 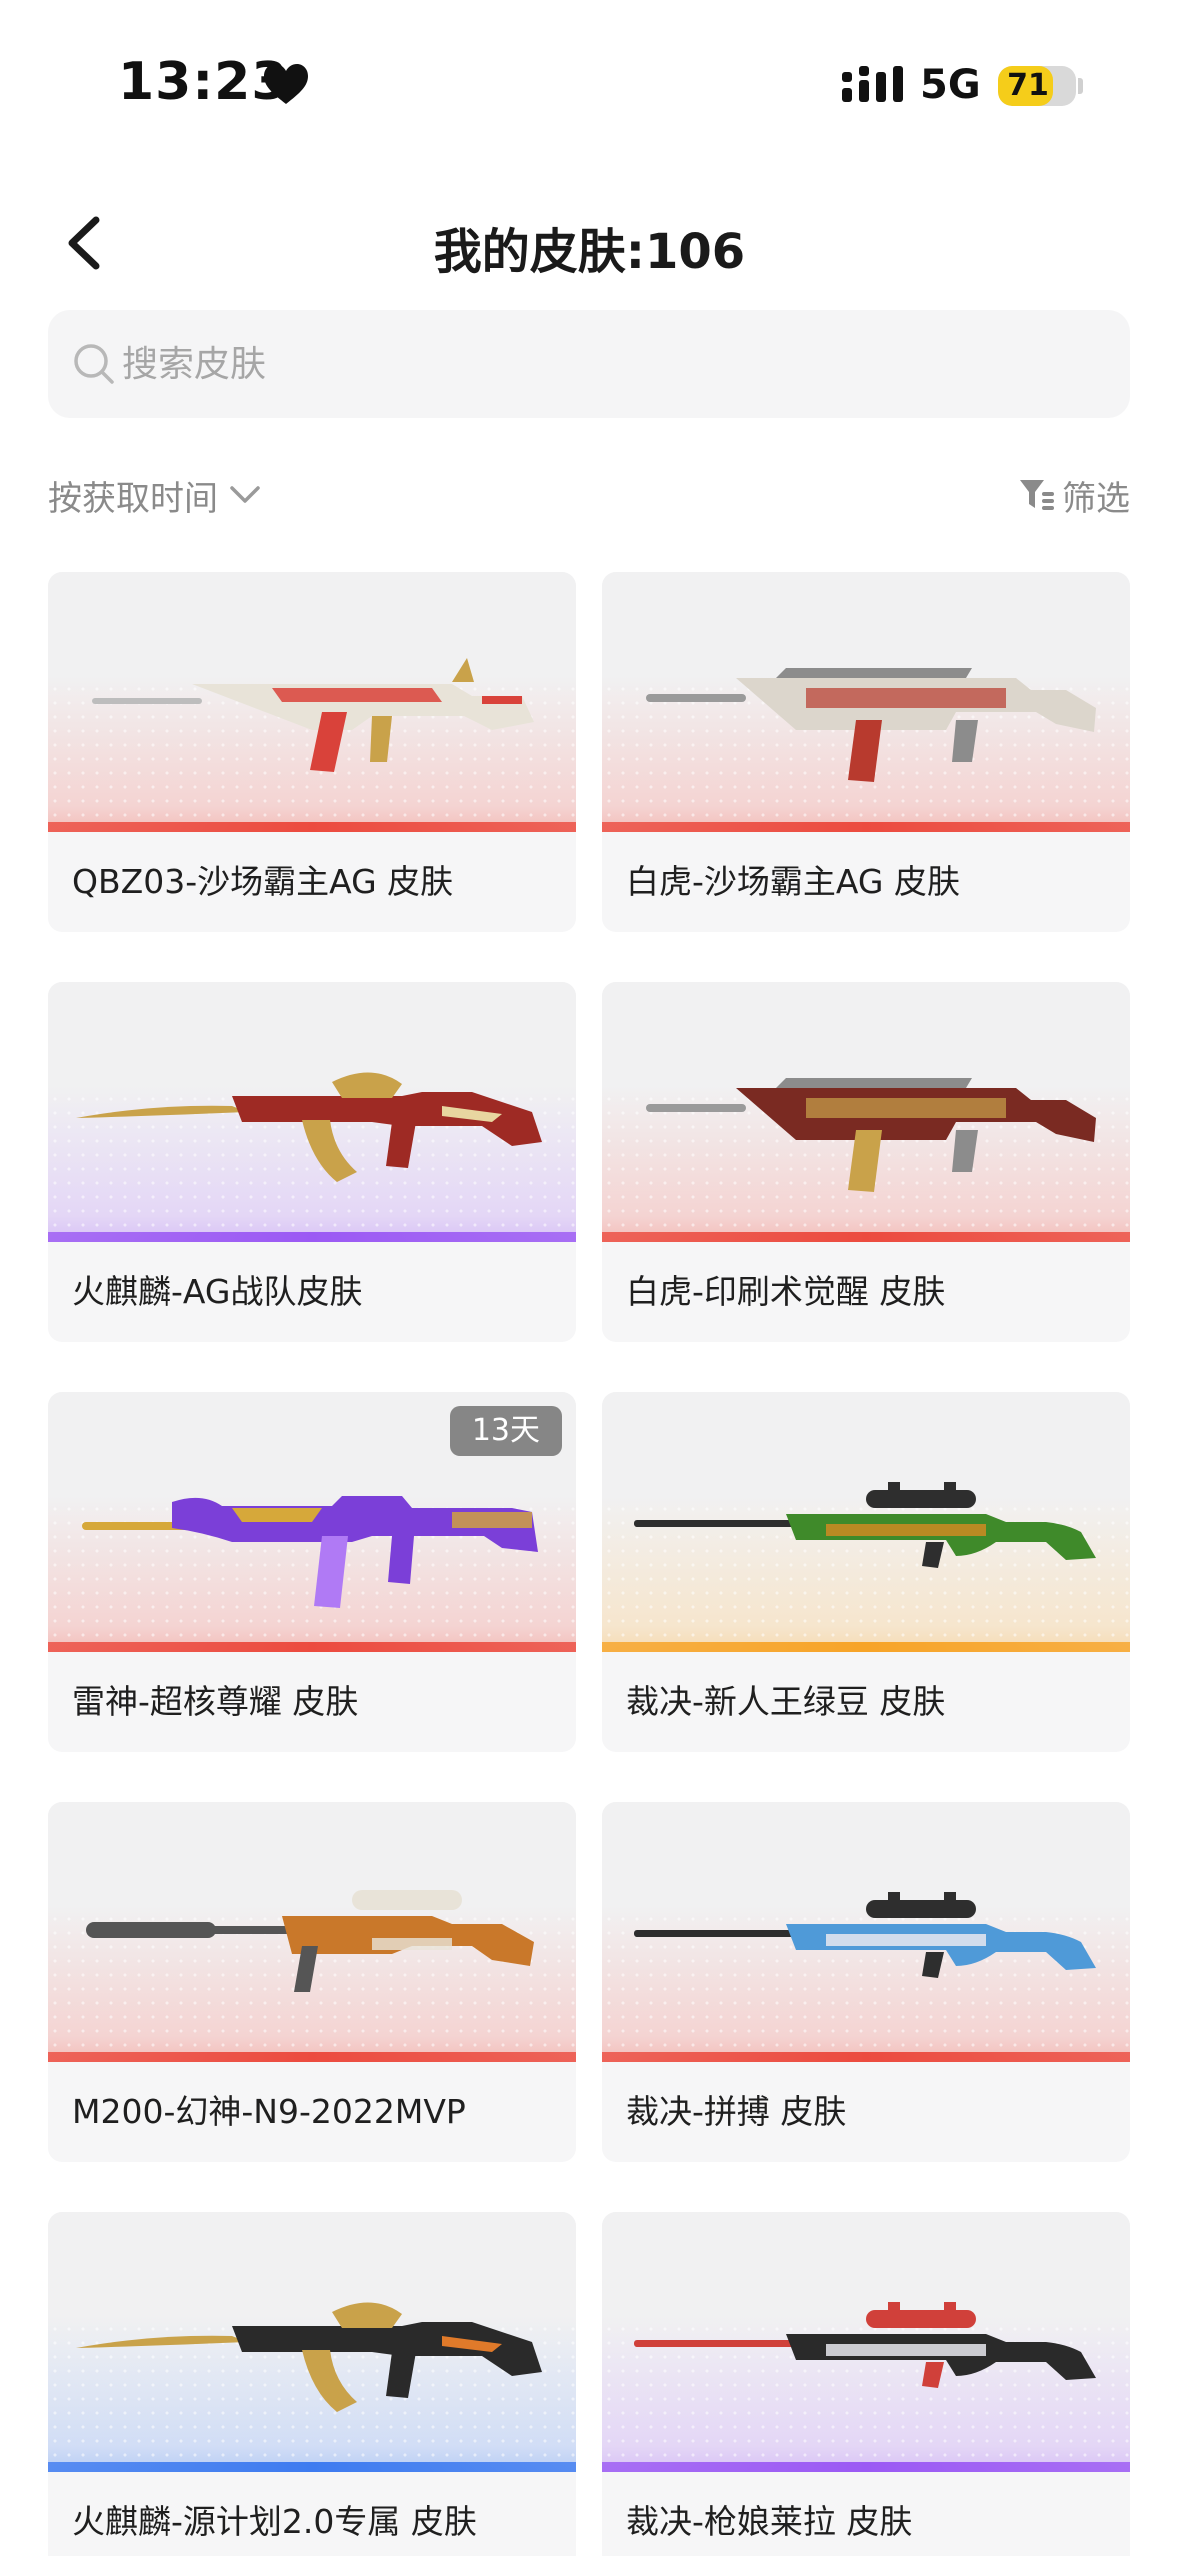 I want to click on signal-icon, so click(x=872, y=84).